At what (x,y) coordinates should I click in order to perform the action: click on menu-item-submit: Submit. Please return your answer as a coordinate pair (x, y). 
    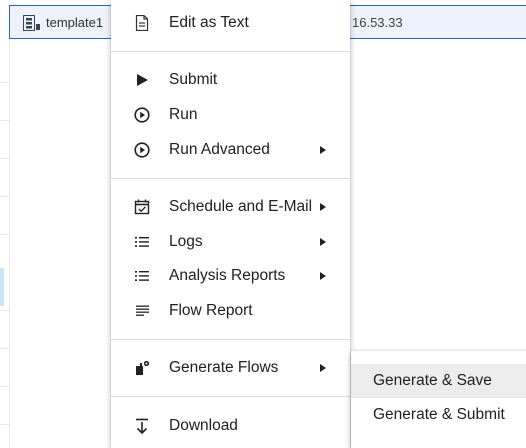
    Looking at the image, I should click on (230, 80).